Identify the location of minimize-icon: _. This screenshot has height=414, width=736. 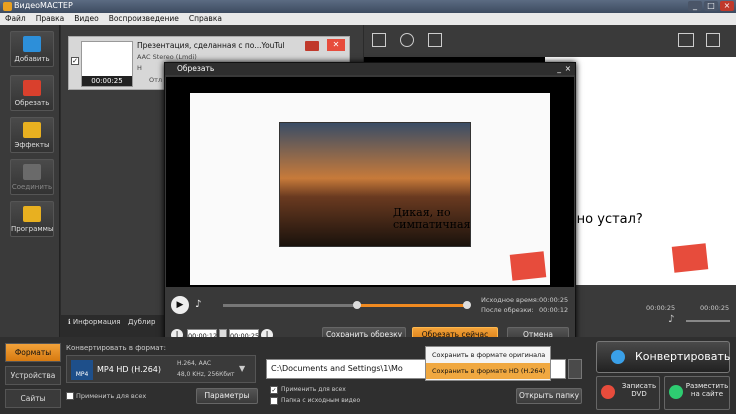
(695, 6).